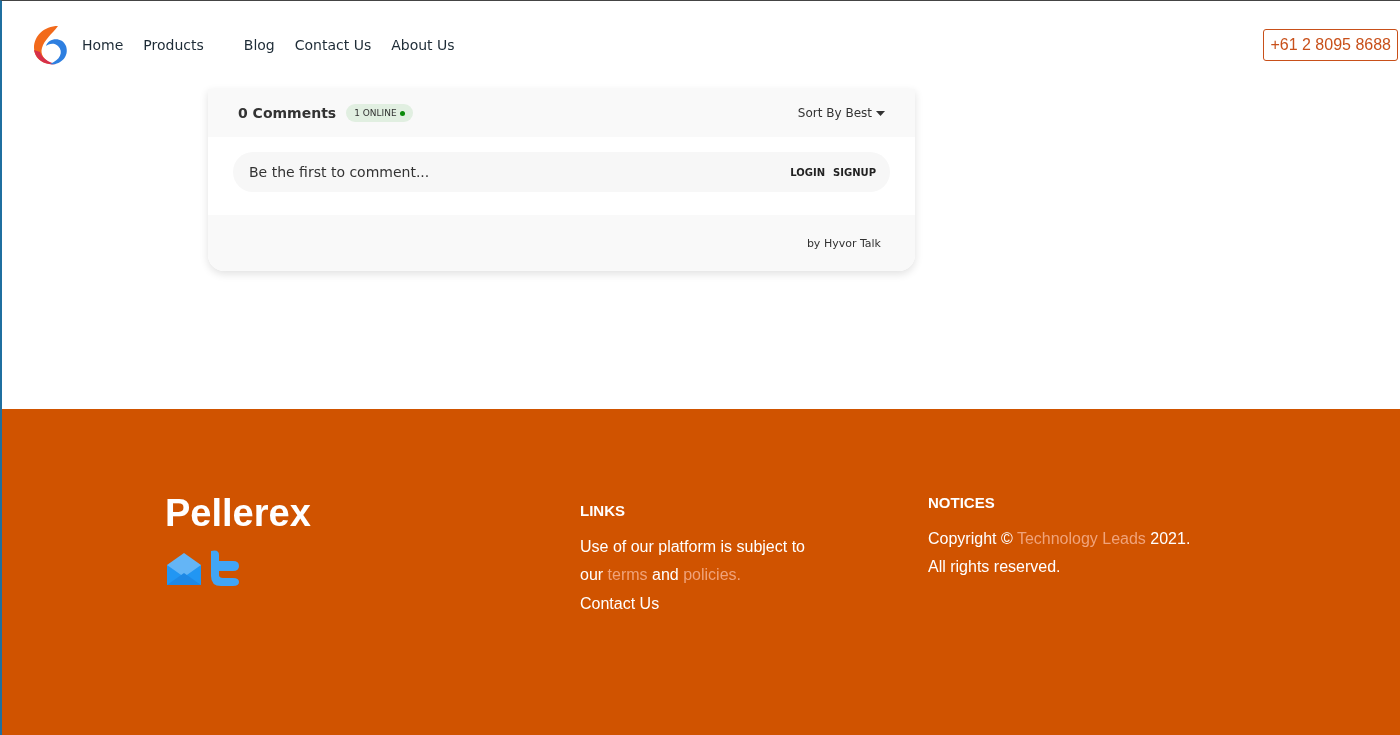 The image size is (1400, 735). Describe the element at coordinates (854, 172) in the screenshot. I see `signup-link: SIGNUP` at that location.